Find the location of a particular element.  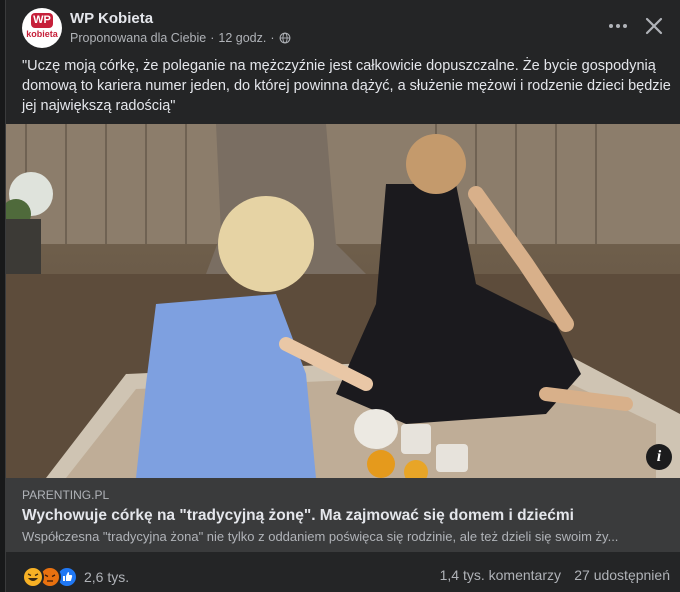

more-options-icon is located at coordinates (618, 26).